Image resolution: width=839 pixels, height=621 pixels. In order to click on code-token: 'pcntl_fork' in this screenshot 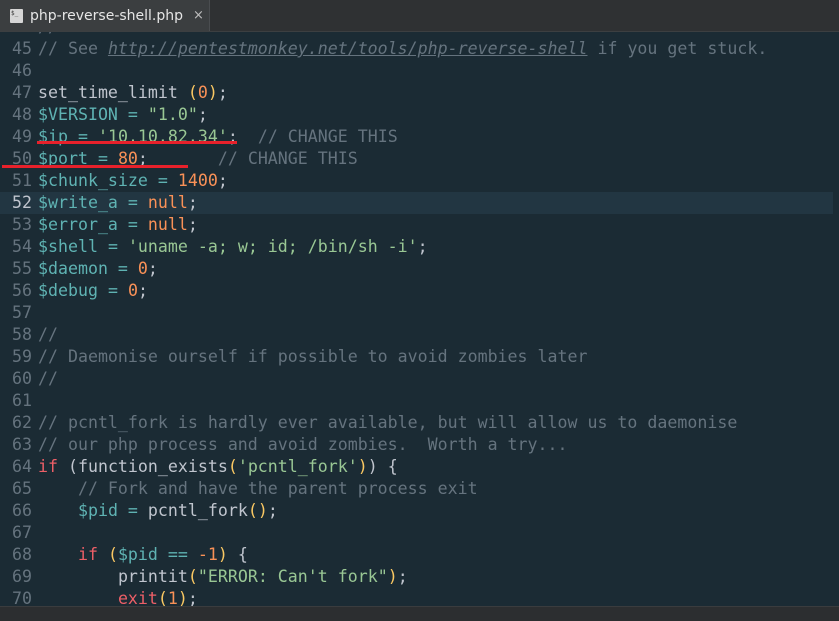, I will do `click(297, 466)`.